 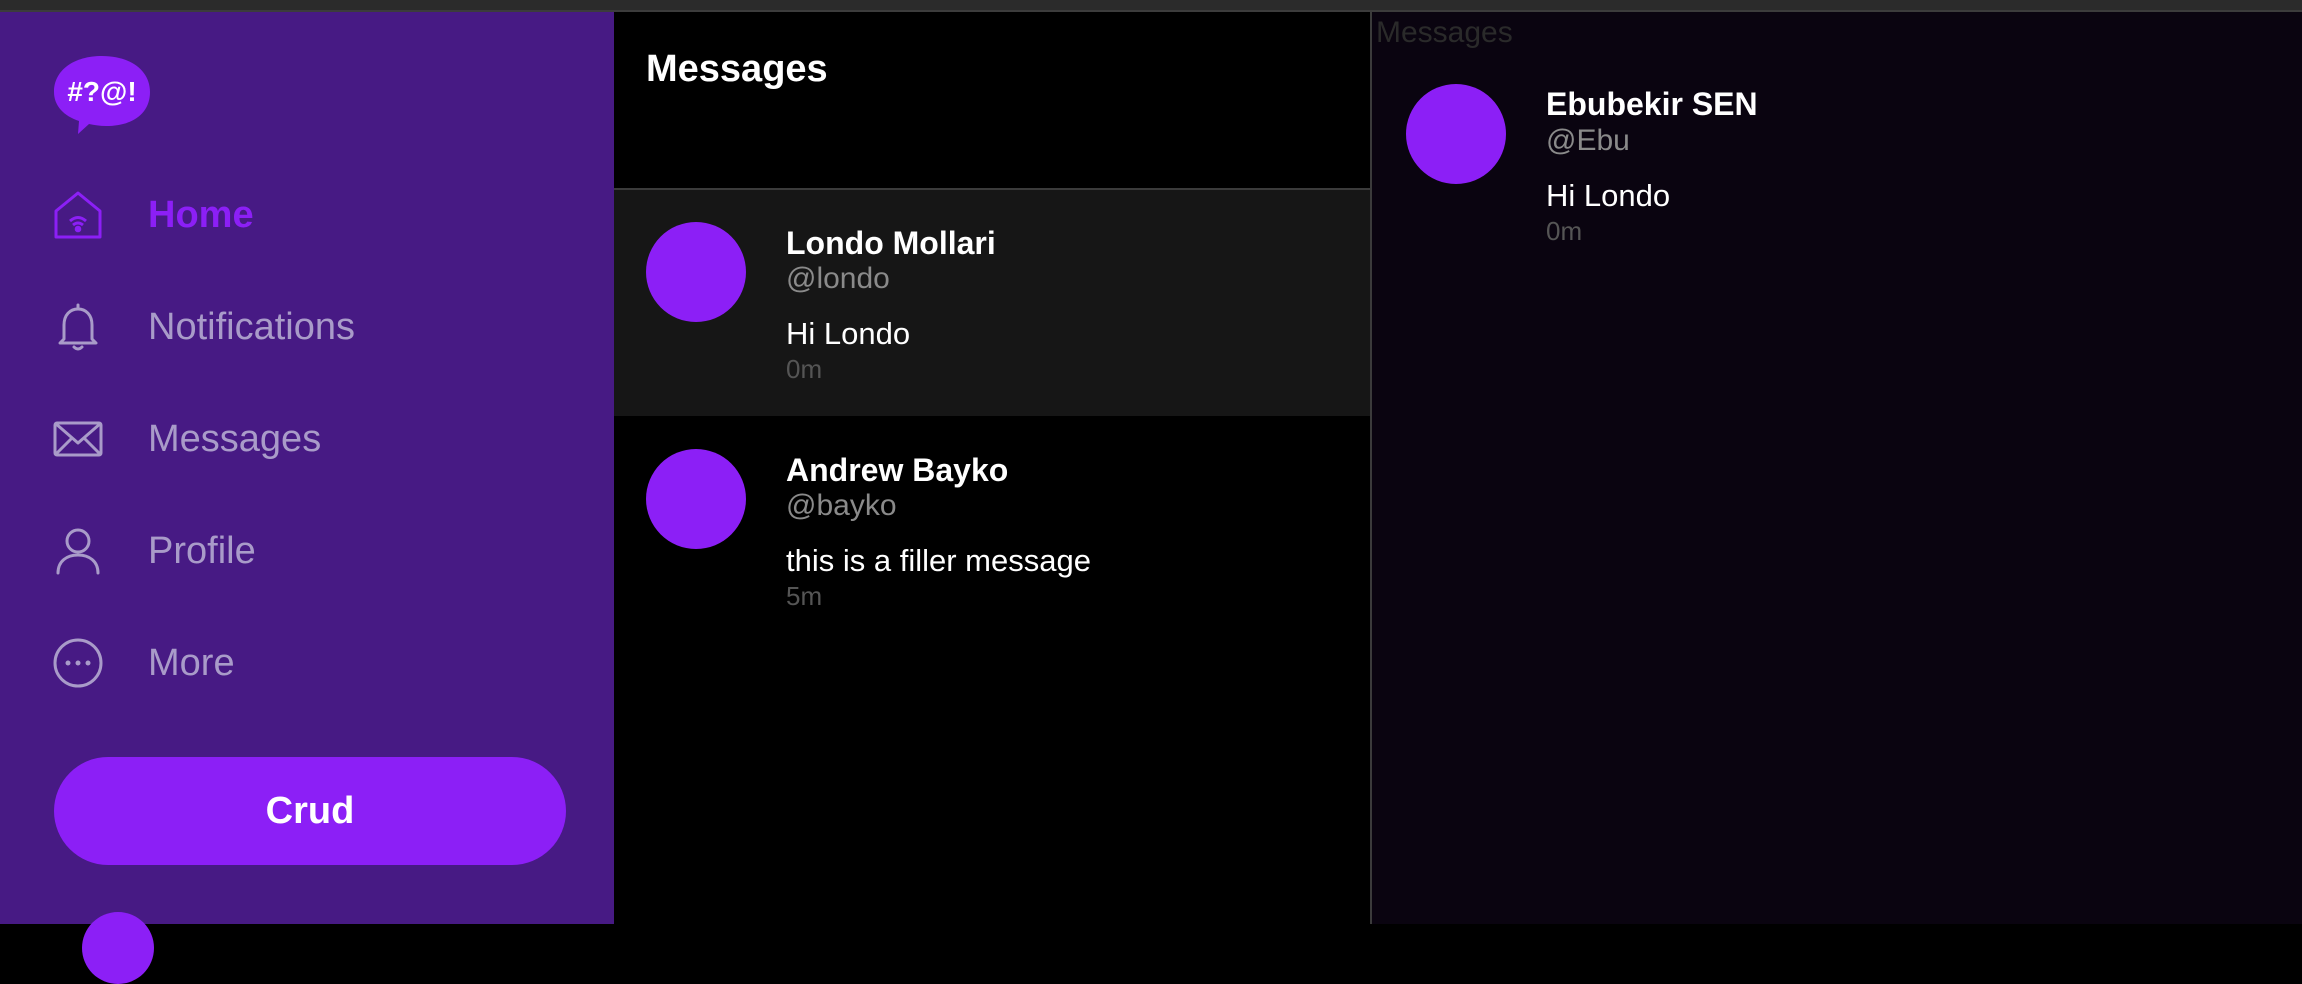 What do you see at coordinates (78, 663) in the screenshot?
I see `more-icon` at bounding box center [78, 663].